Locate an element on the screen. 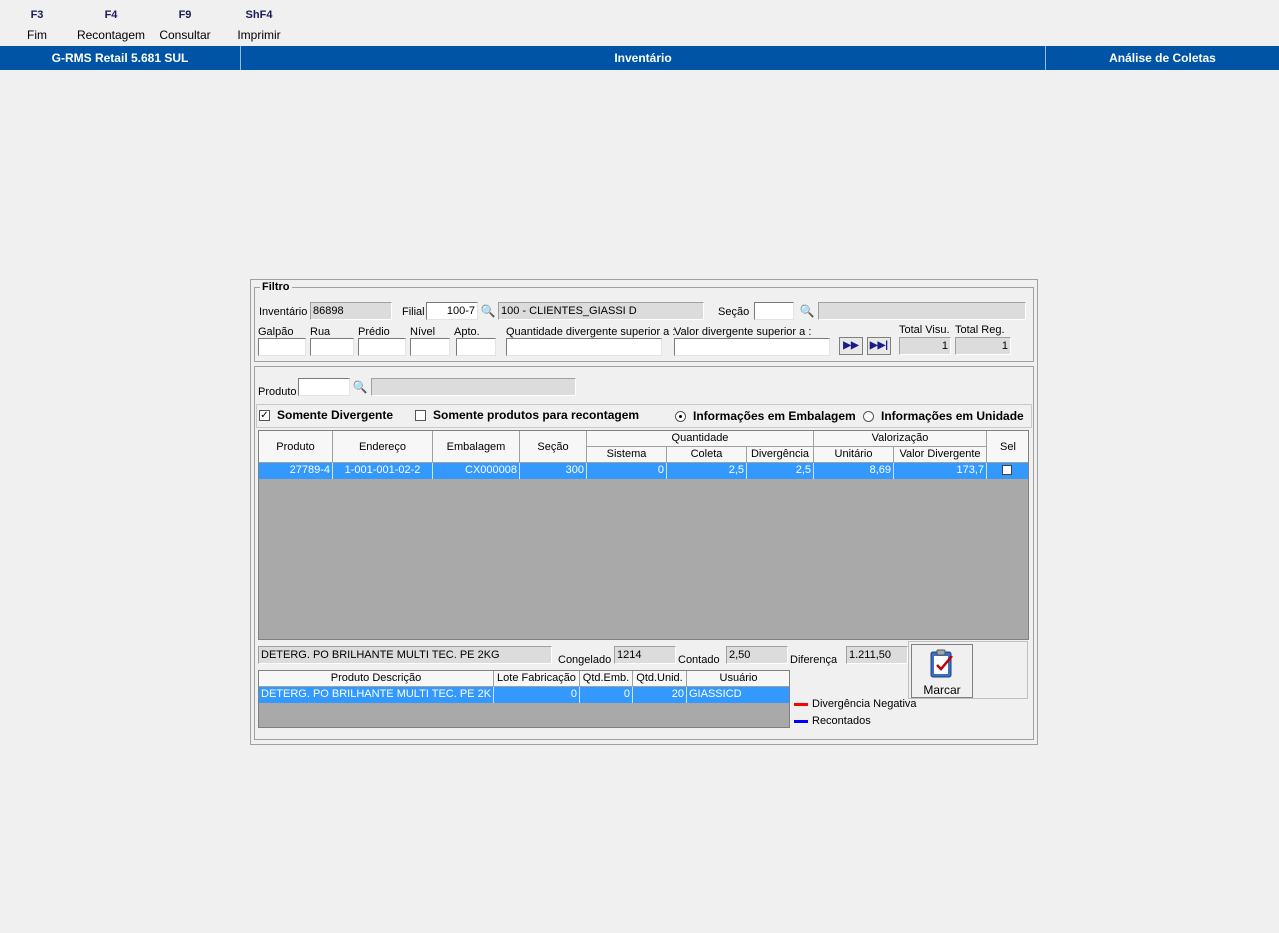 Image resolution: width=1279 pixels, height=933 pixels. info-embalagem-radio is located at coordinates (680, 416).